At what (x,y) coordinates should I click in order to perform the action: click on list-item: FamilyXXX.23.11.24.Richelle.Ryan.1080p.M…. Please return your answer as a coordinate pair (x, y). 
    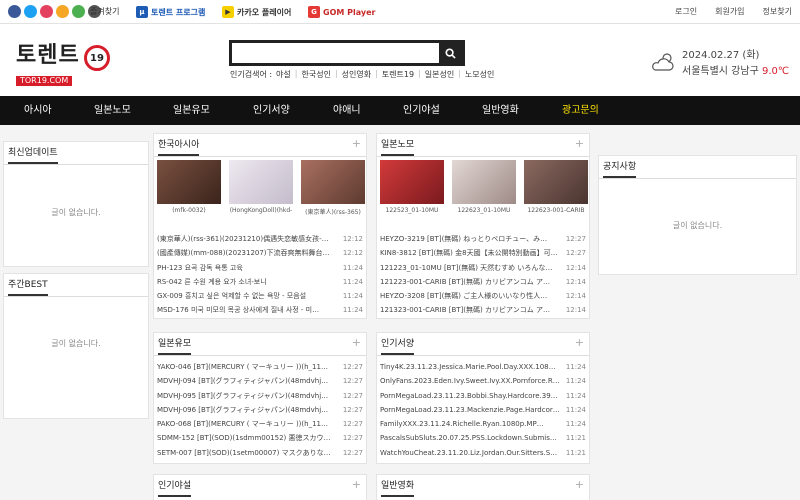
    Looking at the image, I should click on (483, 424).